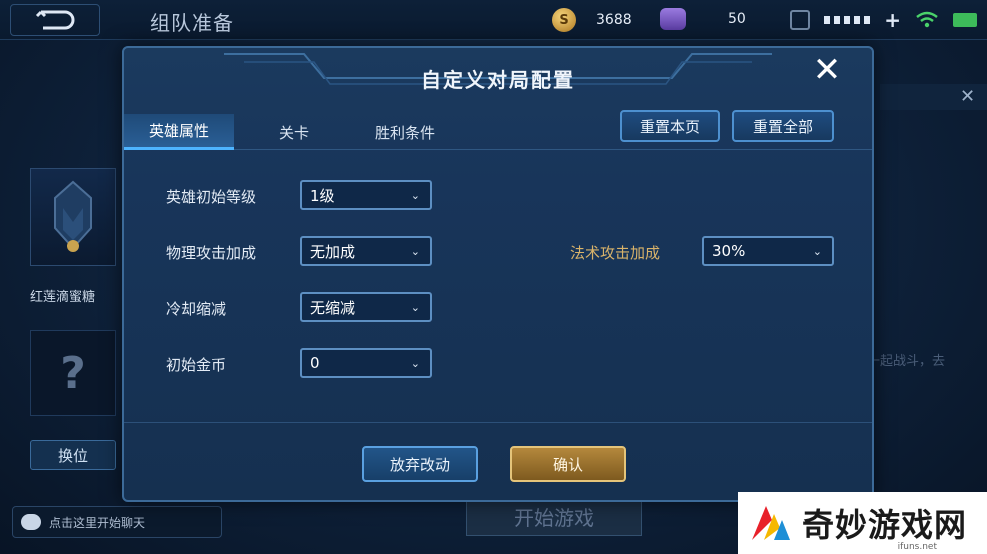 The width and height of the screenshot is (987, 554). Describe the element at coordinates (703, 19) in the screenshot. I see `gem-balance: 50` at that location.